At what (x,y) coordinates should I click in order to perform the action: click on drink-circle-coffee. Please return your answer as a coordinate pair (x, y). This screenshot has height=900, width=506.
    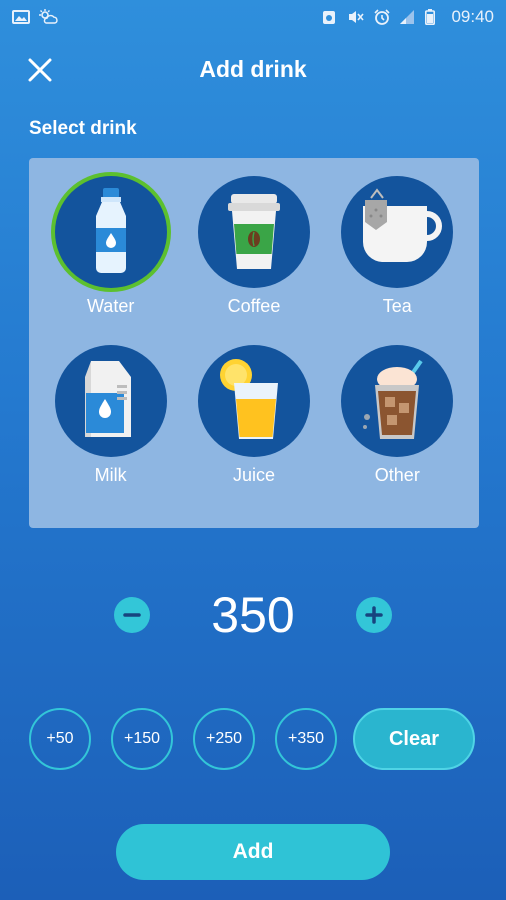
    Looking at the image, I should click on (253, 232).